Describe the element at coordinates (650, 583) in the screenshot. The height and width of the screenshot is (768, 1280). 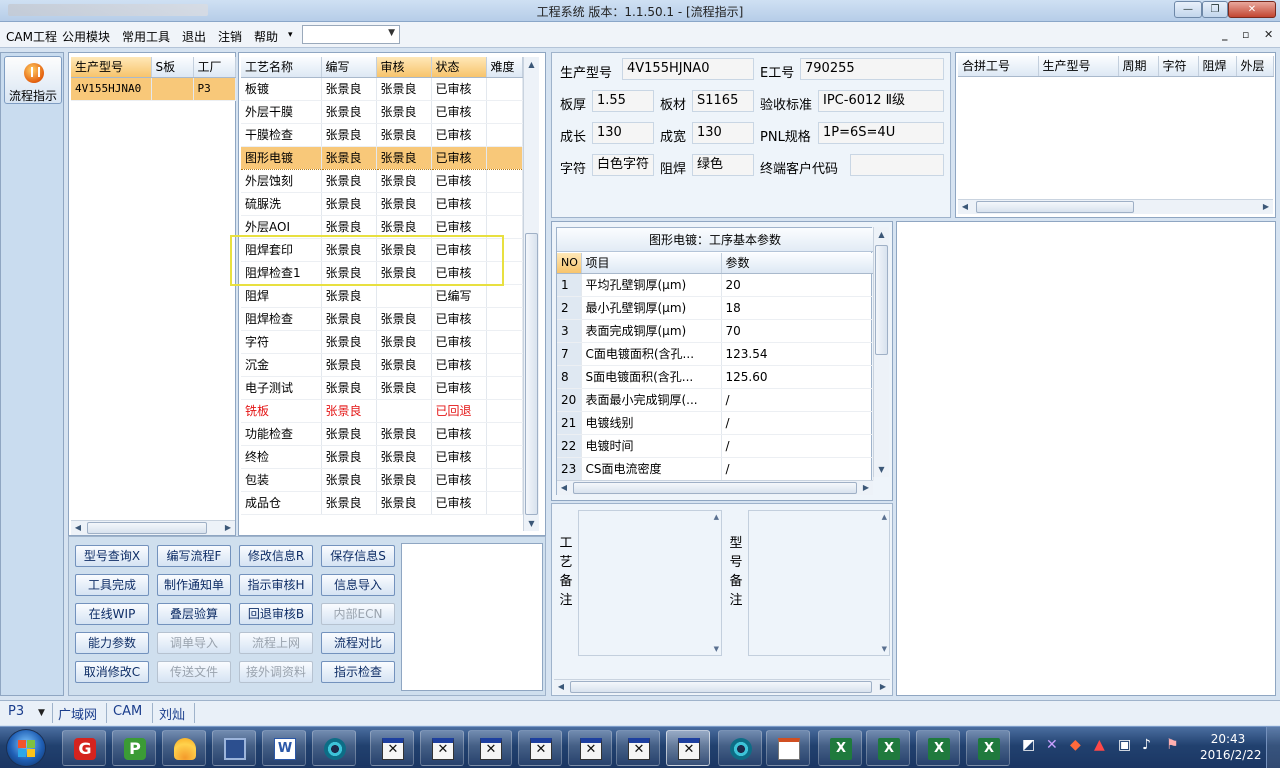
I see `process-notes-box: ▲ ▼` at that location.